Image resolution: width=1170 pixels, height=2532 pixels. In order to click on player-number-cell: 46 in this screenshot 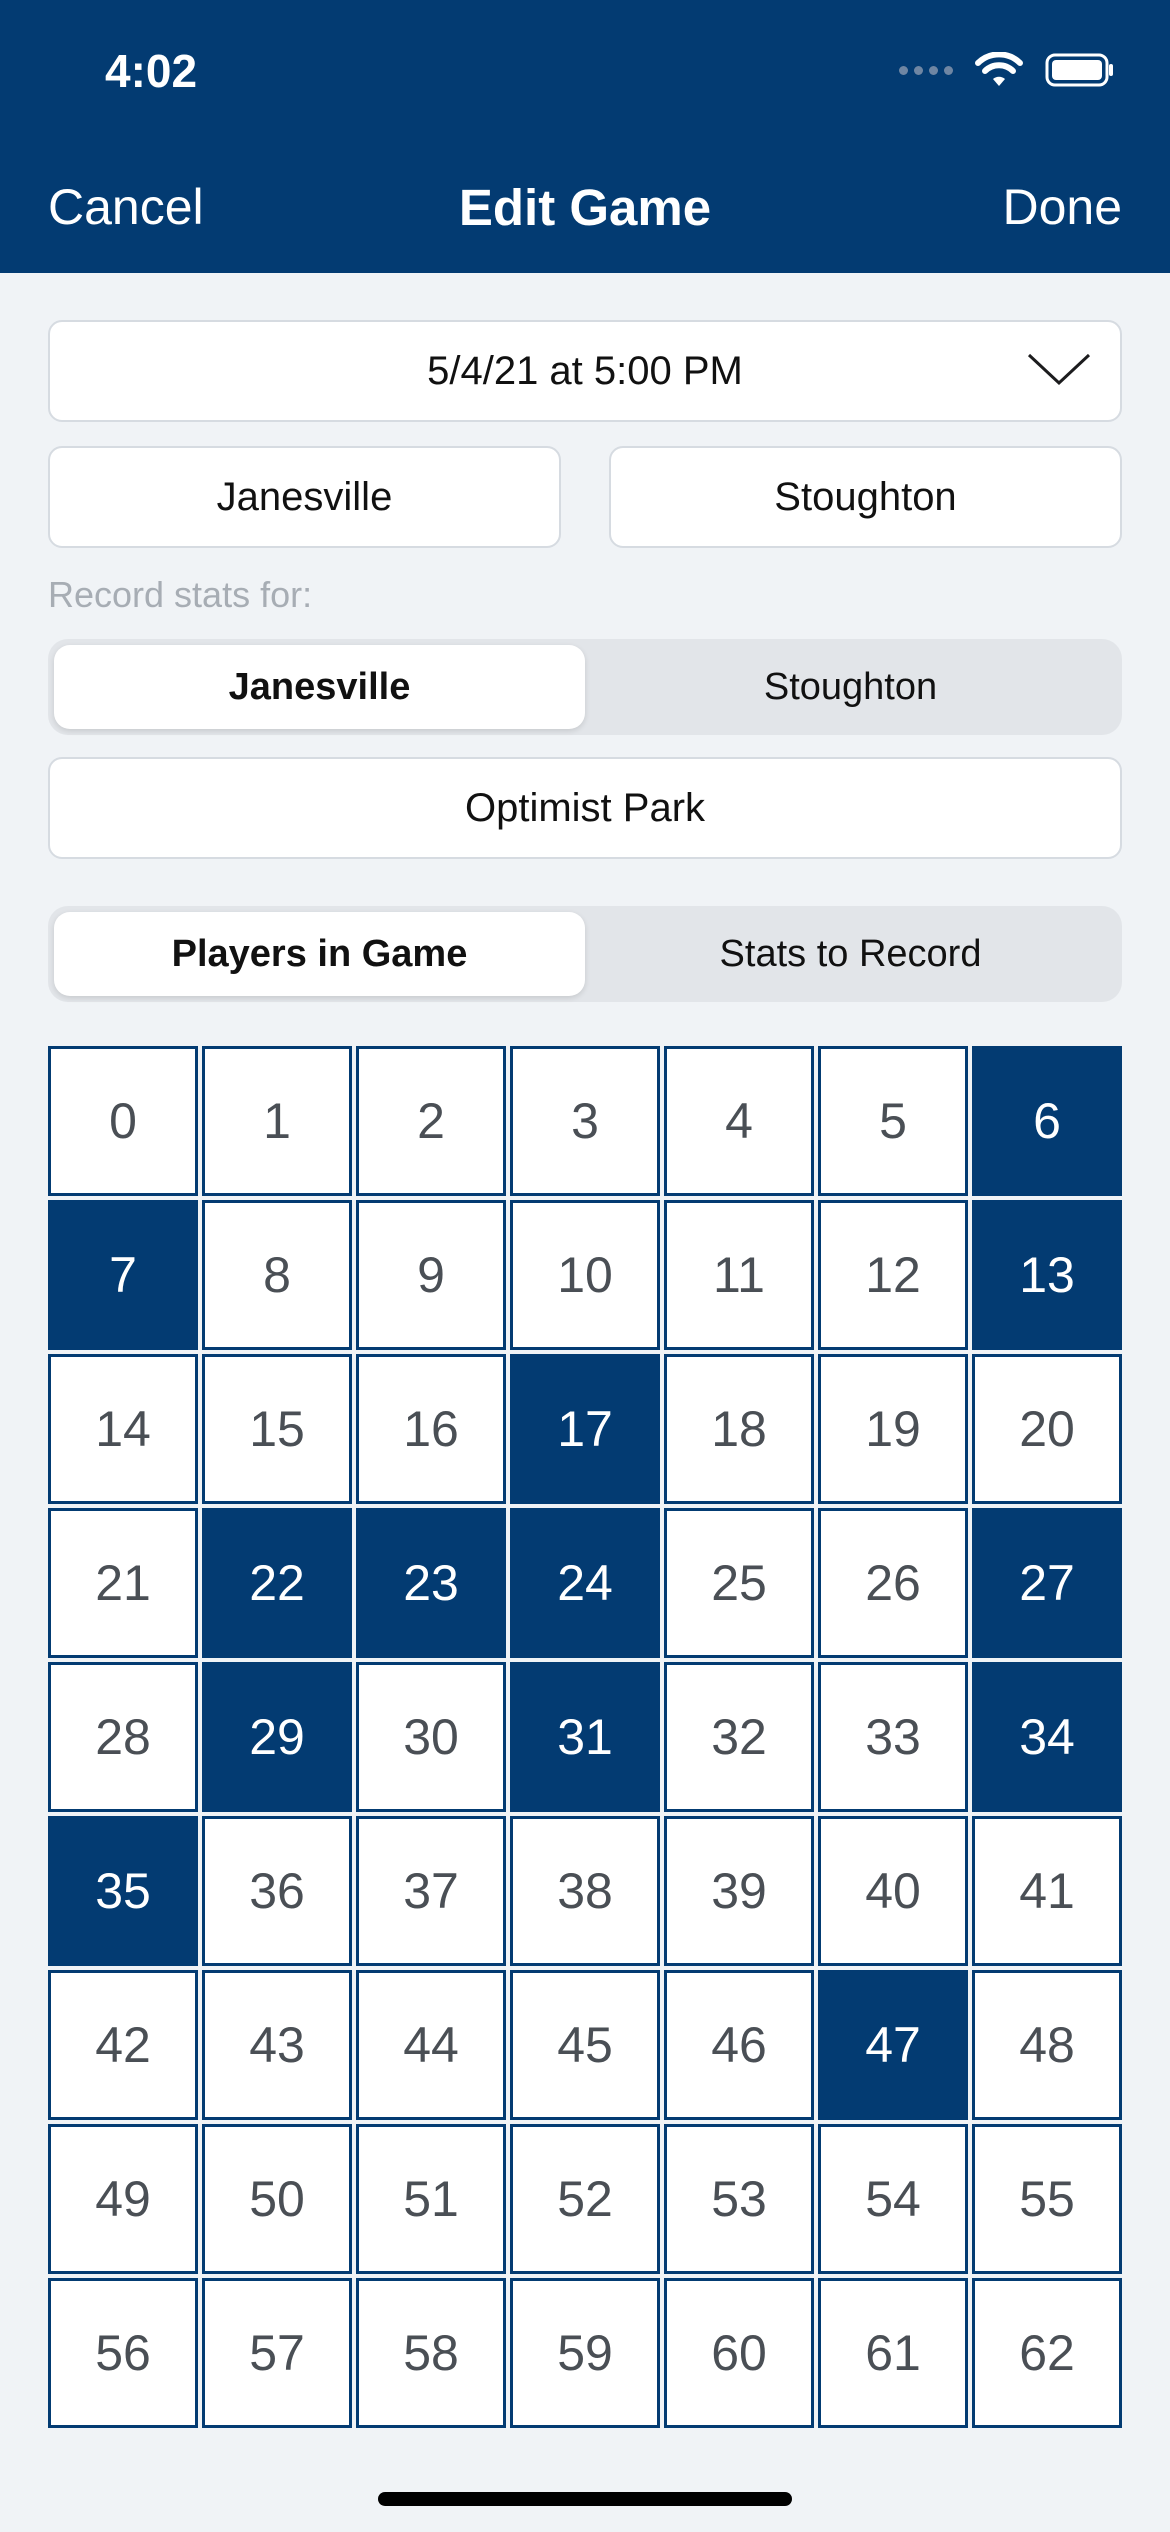, I will do `click(739, 2045)`.